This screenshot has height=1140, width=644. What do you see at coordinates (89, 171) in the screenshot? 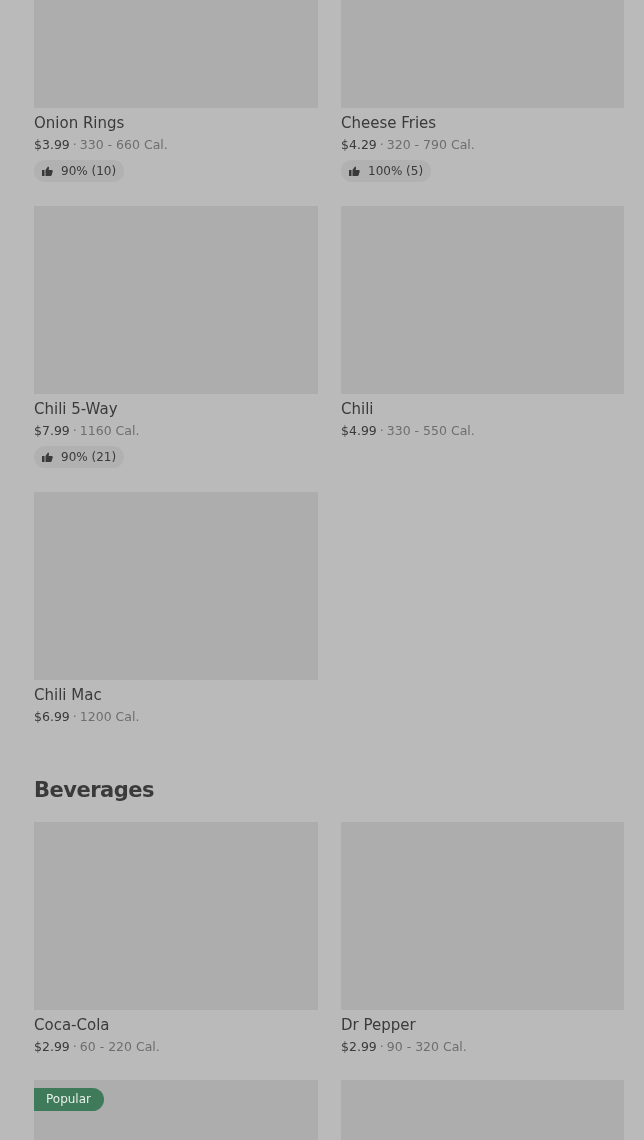
I see `rating-text: 90% (10)` at bounding box center [89, 171].